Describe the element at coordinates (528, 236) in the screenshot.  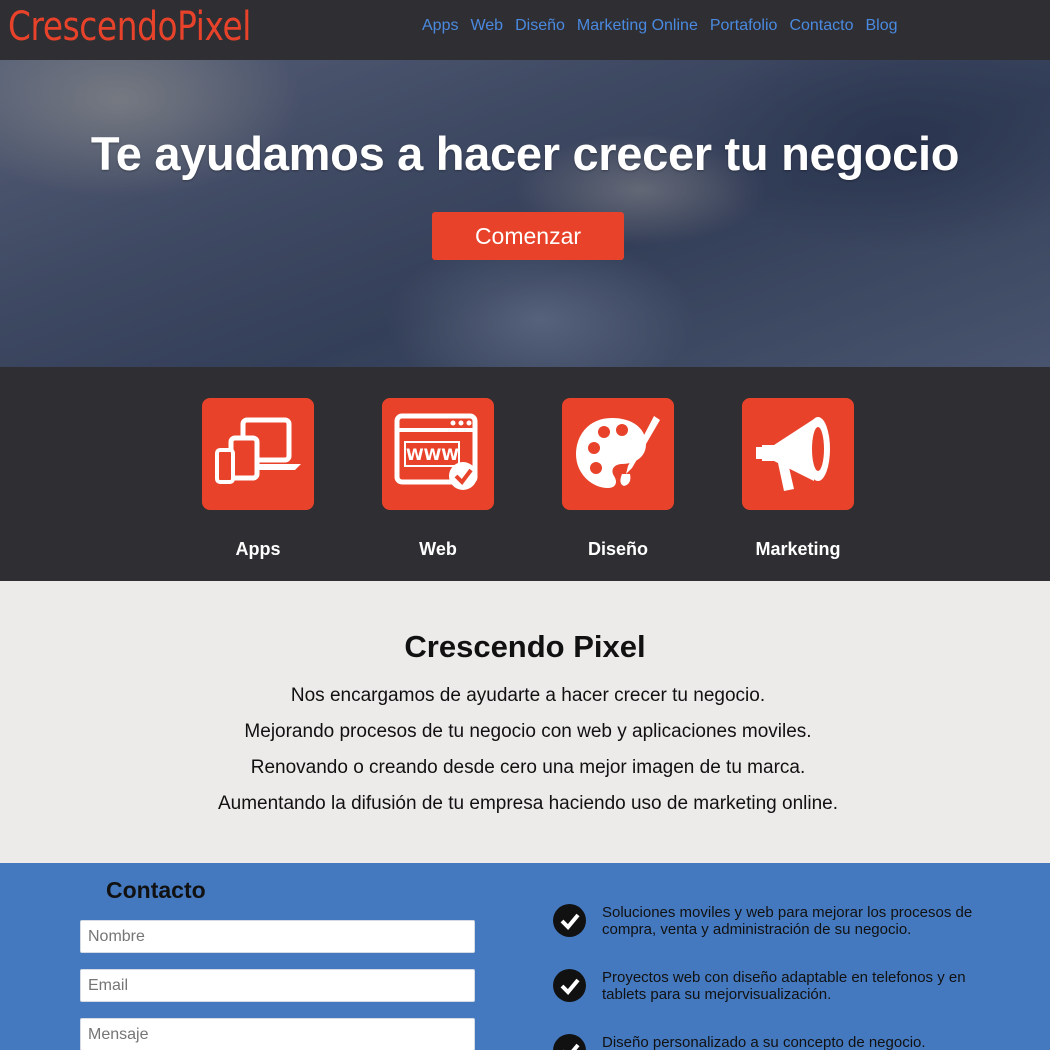
I see `start-button: Comenzar` at that location.